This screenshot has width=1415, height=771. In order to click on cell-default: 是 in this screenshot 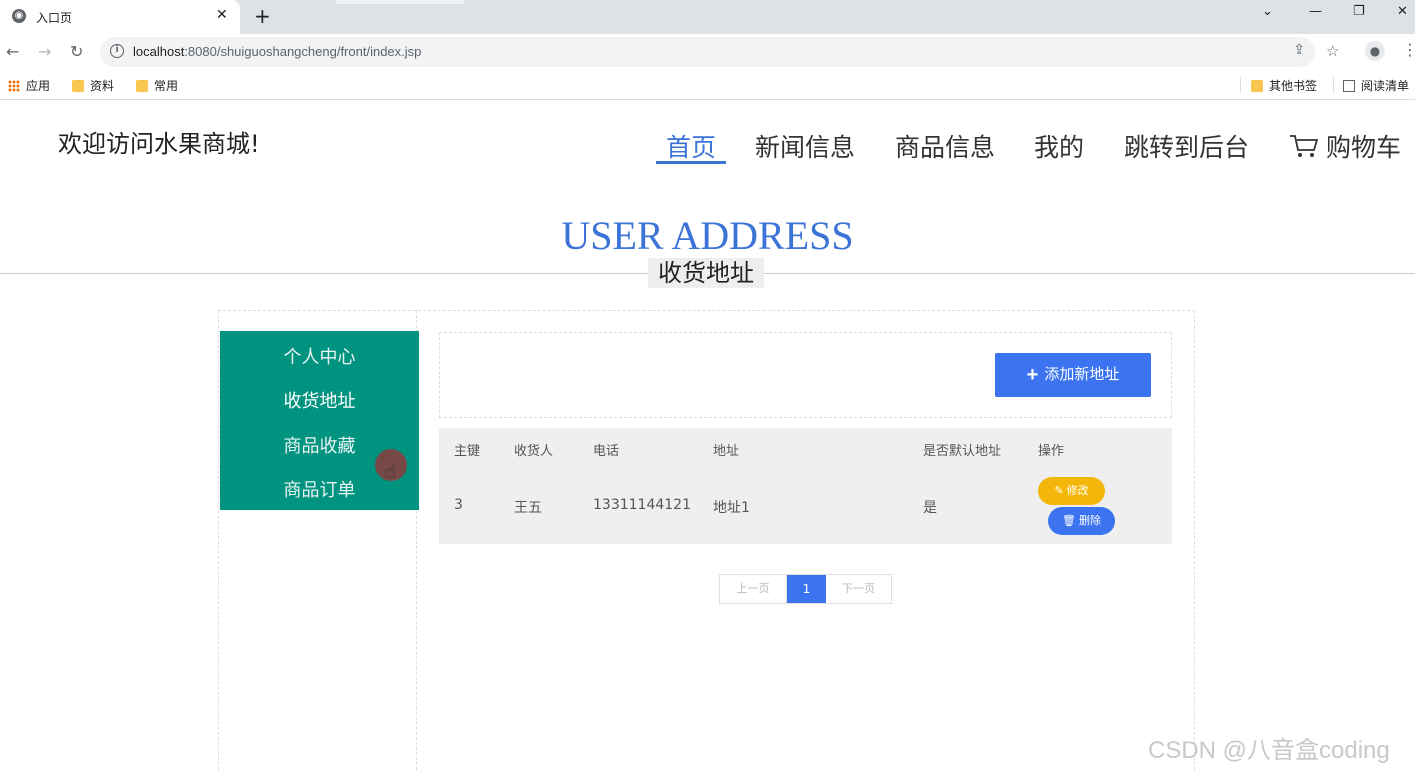, I will do `click(930, 508)`.